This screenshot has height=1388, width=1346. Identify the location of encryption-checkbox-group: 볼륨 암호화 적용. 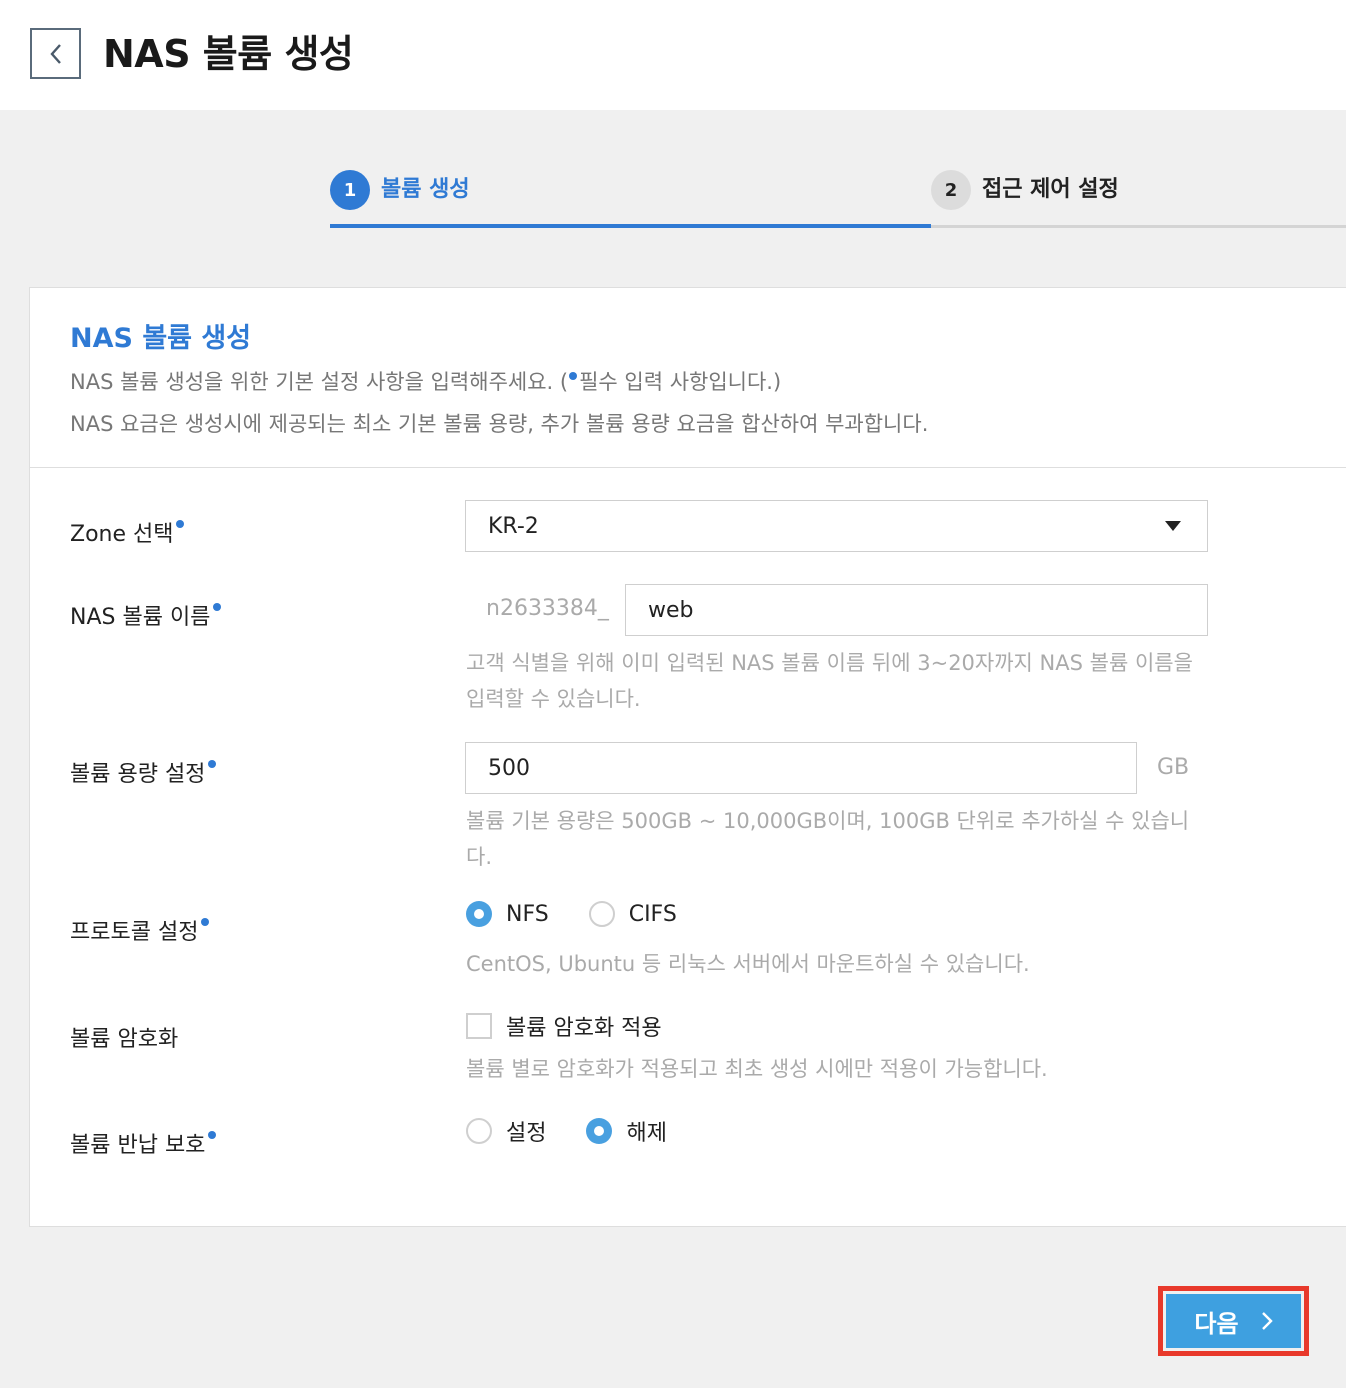
(584, 1026).